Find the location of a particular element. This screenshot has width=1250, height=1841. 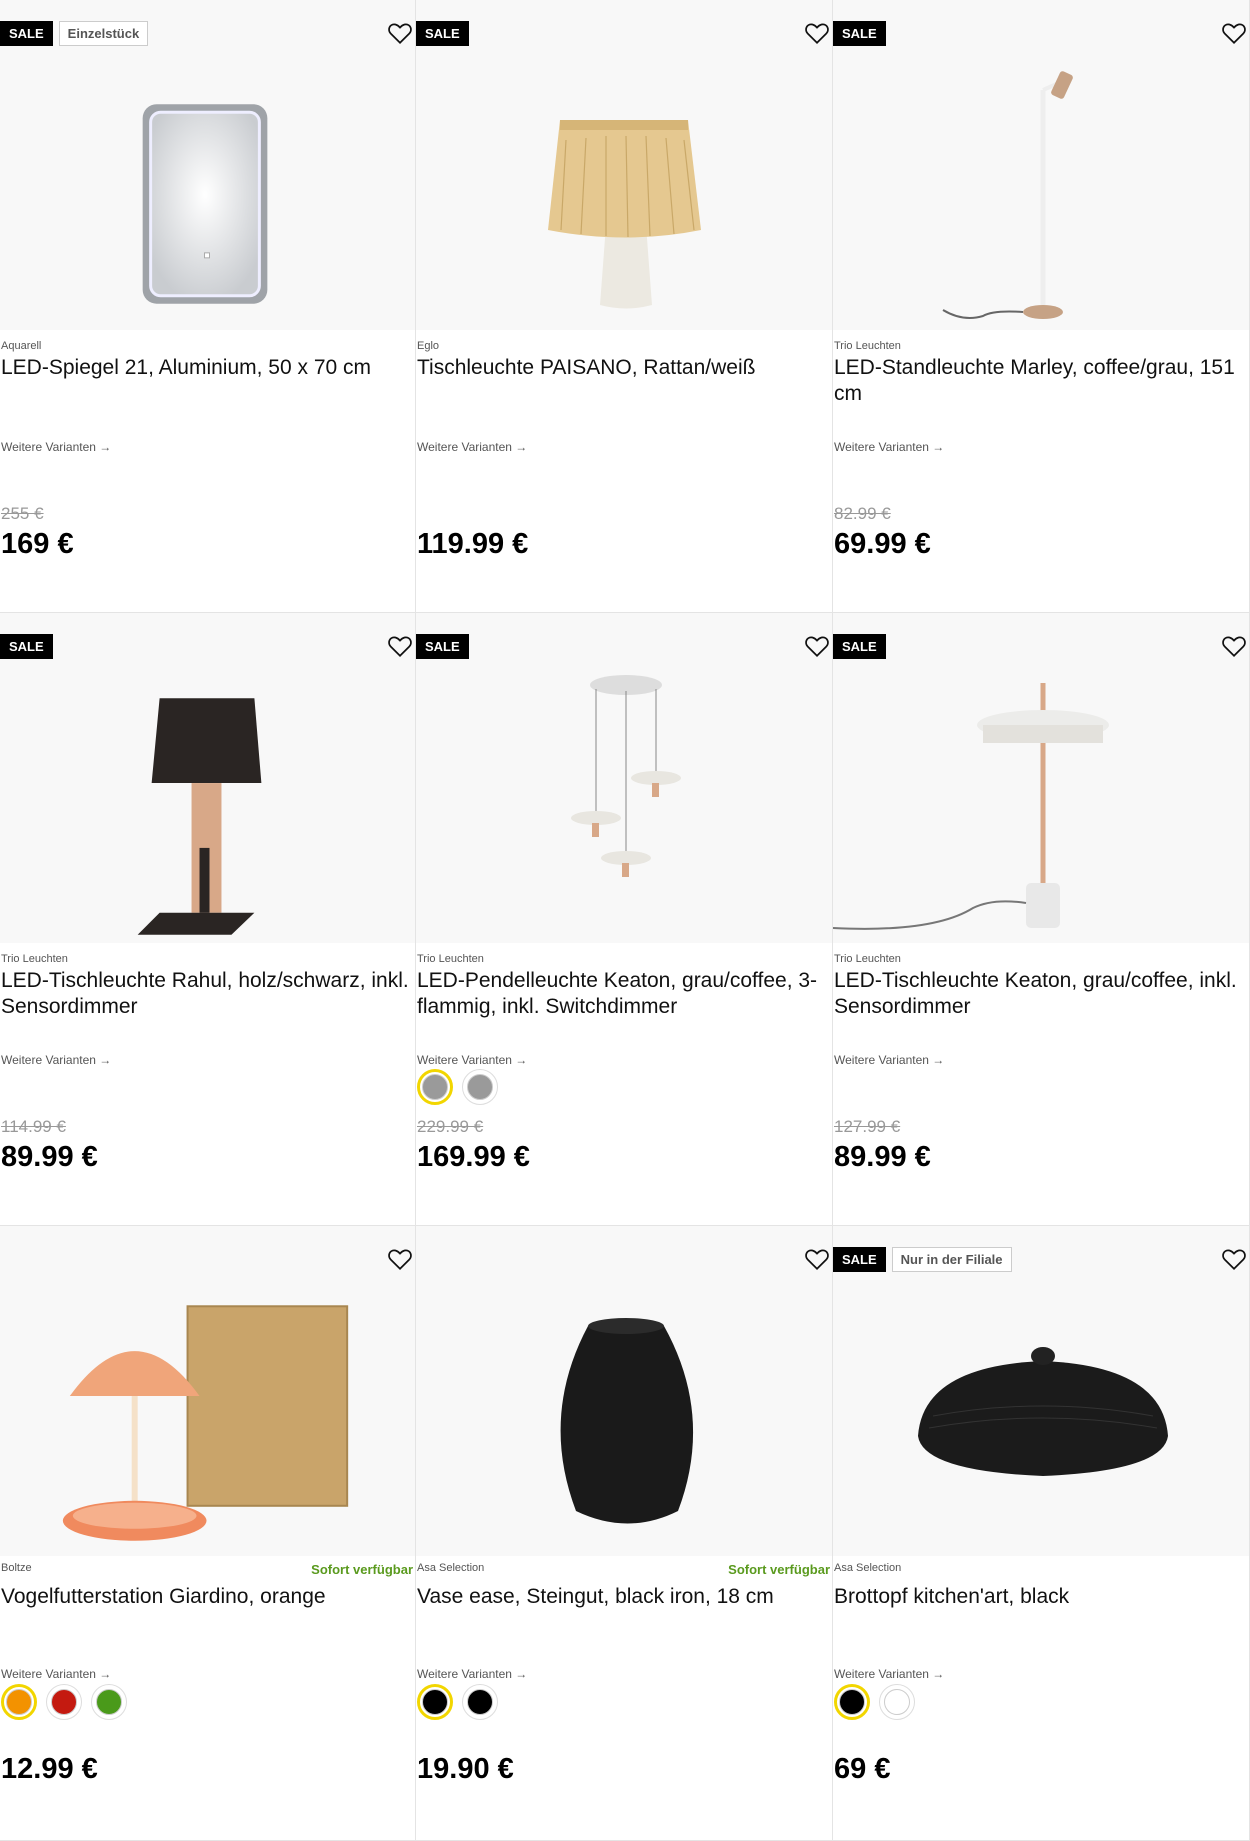

original-price: 127.99 € is located at coordinates (867, 1126).